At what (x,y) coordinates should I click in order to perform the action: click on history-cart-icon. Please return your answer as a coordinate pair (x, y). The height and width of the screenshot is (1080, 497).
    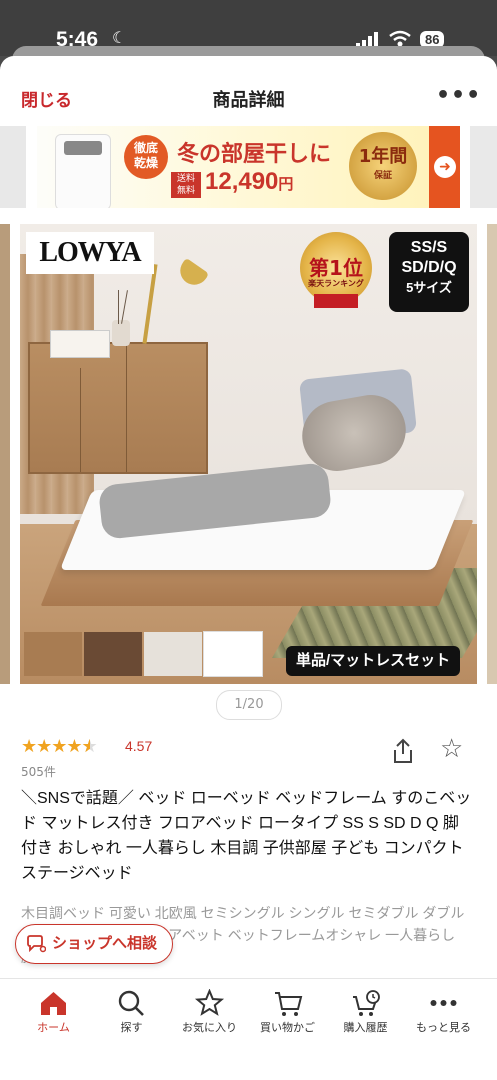
    Looking at the image, I should click on (366, 1003).